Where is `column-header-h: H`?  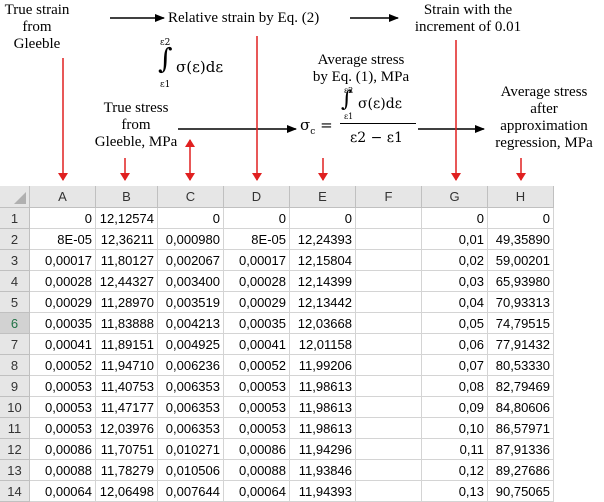
column-header-h: H is located at coordinates (521, 197).